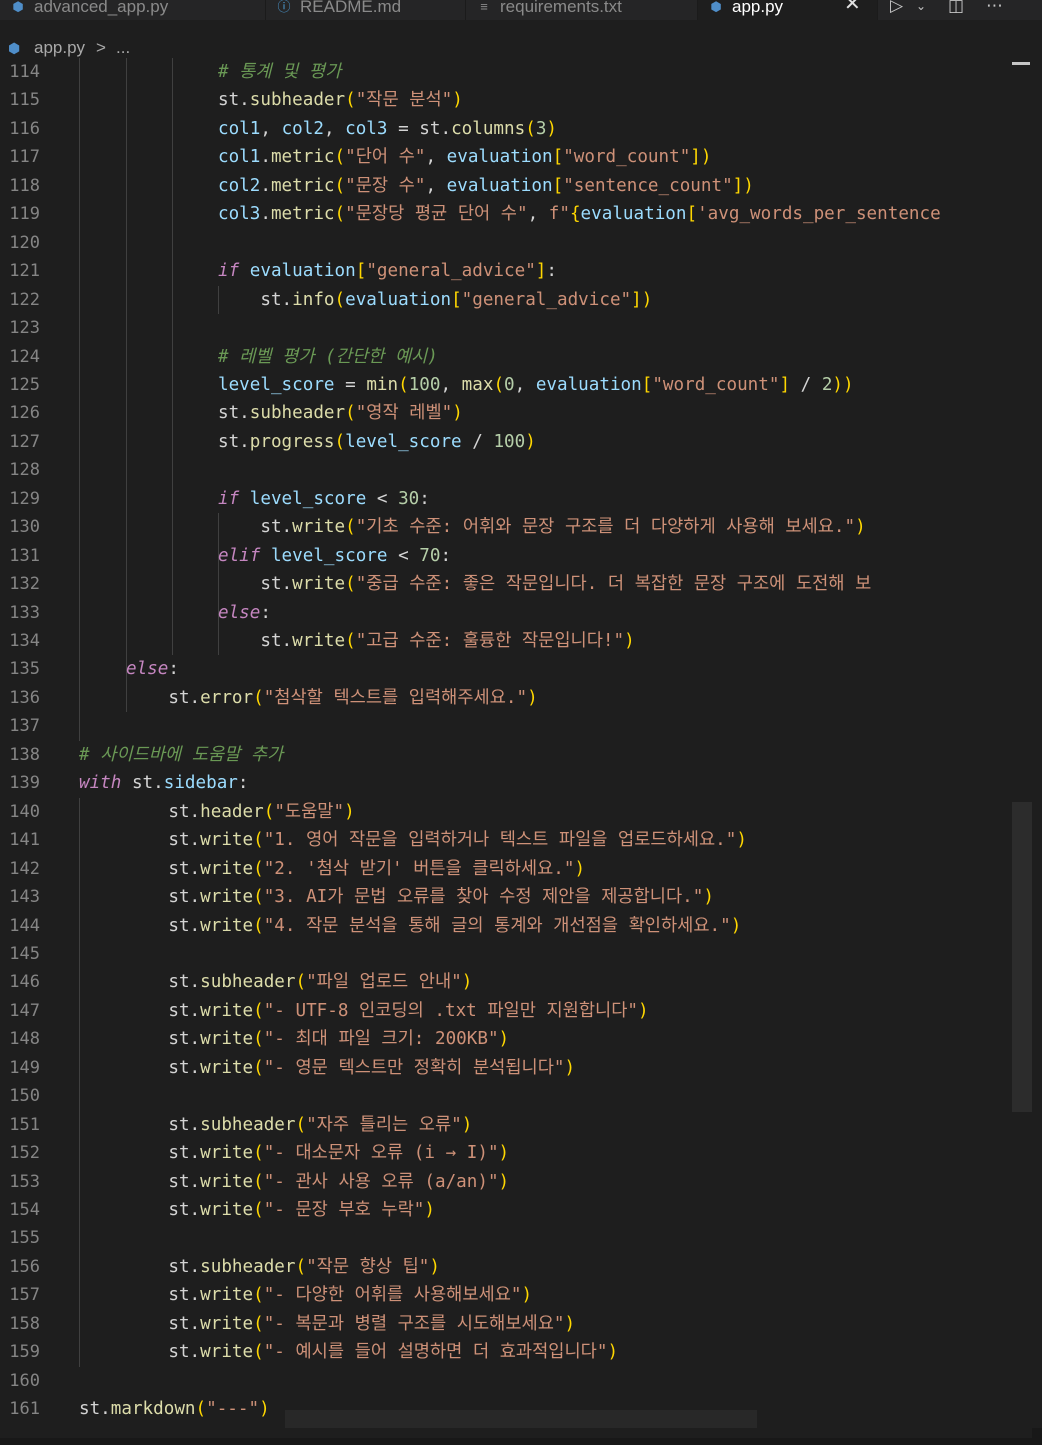 The width and height of the screenshot is (1042, 1445). I want to click on code-line: 127 st.progress(level_score / 100), so click(521, 442).